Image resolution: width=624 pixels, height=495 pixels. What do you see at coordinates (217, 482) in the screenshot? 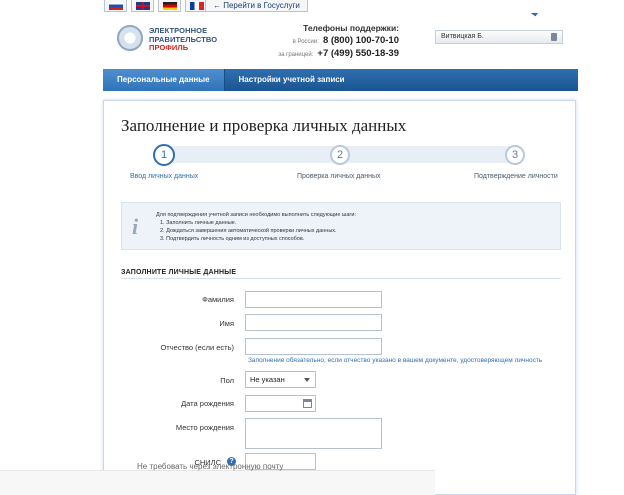
I see `bottom-overlay` at bounding box center [217, 482].